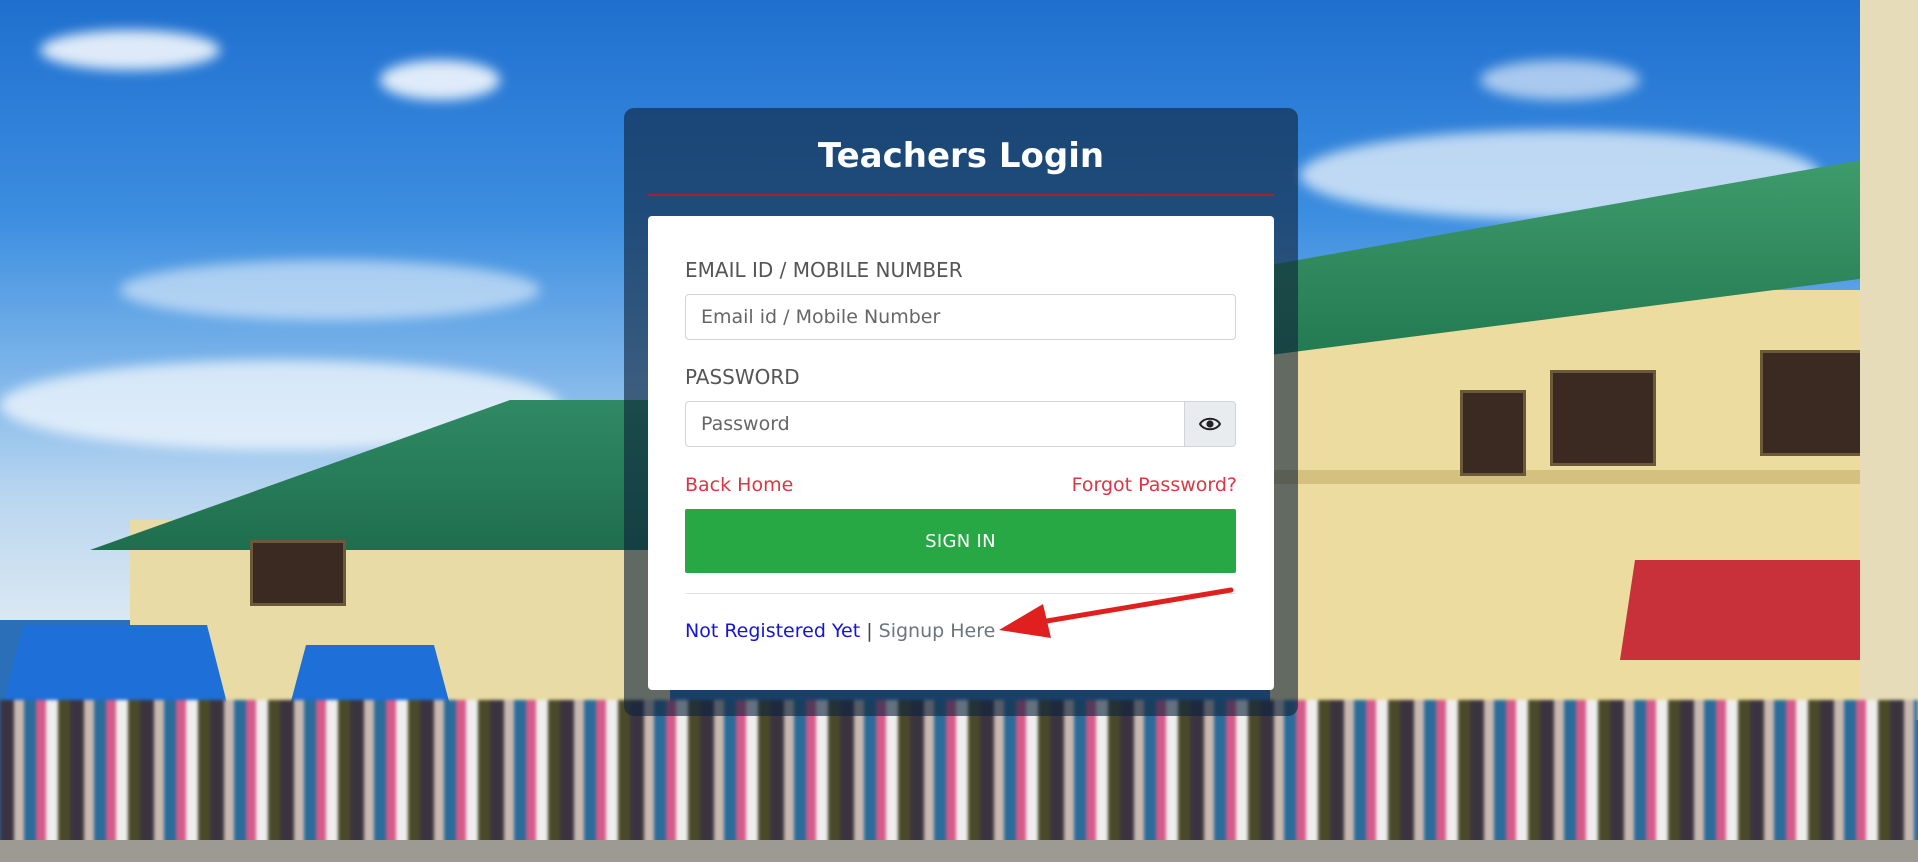 This screenshot has height=862, width=1918. What do you see at coordinates (960, 317) in the screenshot?
I see `email-input` at bounding box center [960, 317].